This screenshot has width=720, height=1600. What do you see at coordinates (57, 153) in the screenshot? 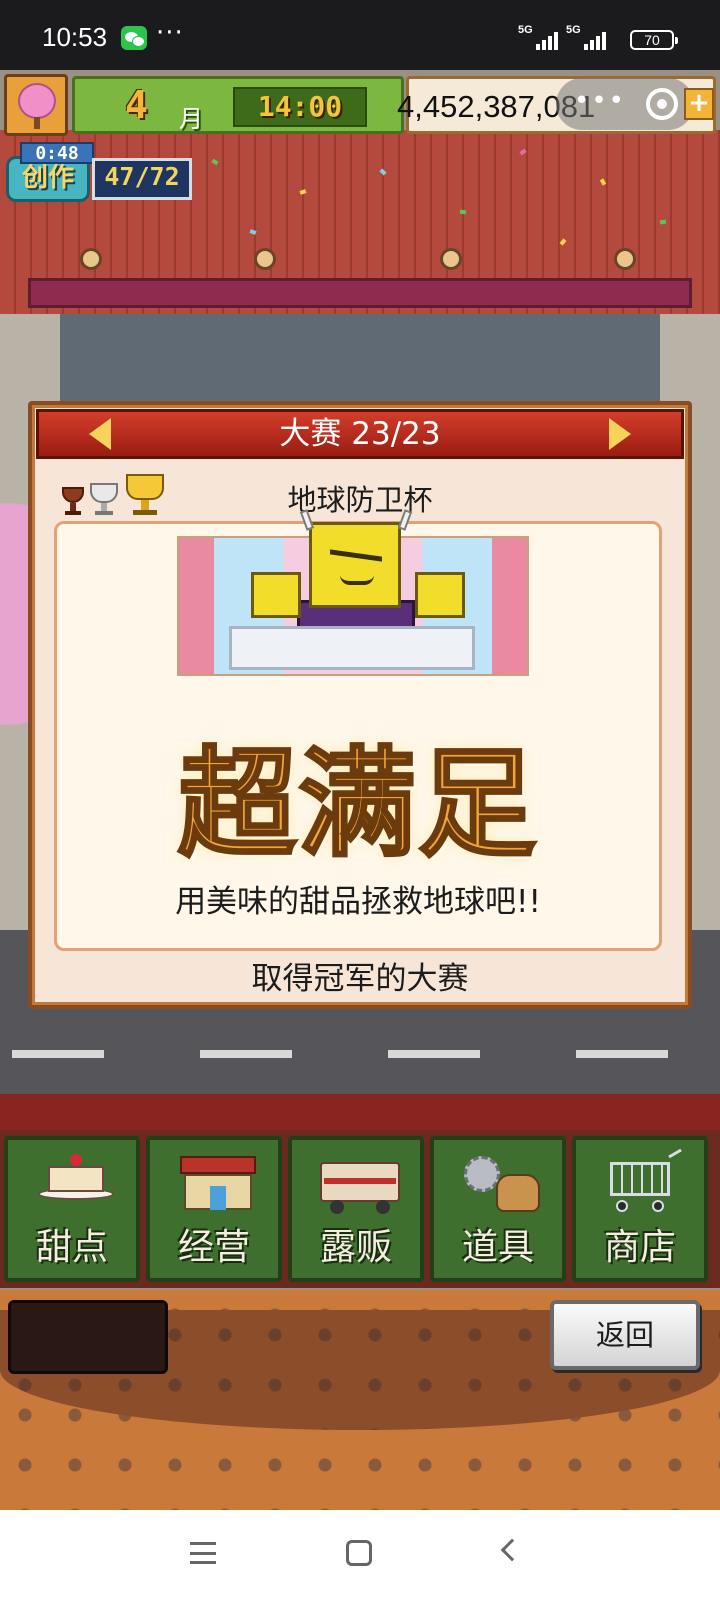
I see `create-timer: 0:48` at bounding box center [57, 153].